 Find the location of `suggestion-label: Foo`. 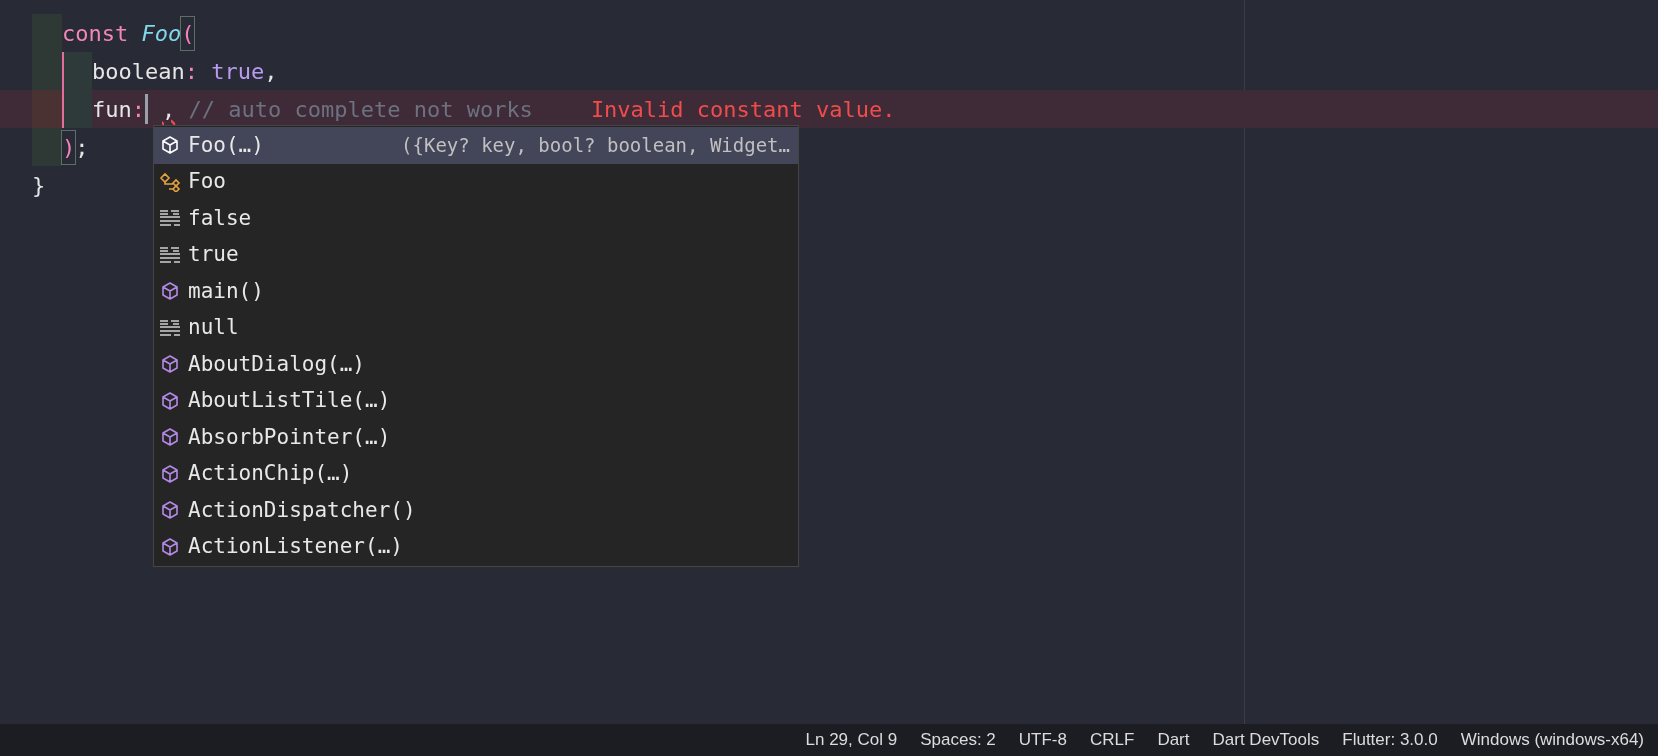

suggestion-label: Foo is located at coordinates (207, 181).